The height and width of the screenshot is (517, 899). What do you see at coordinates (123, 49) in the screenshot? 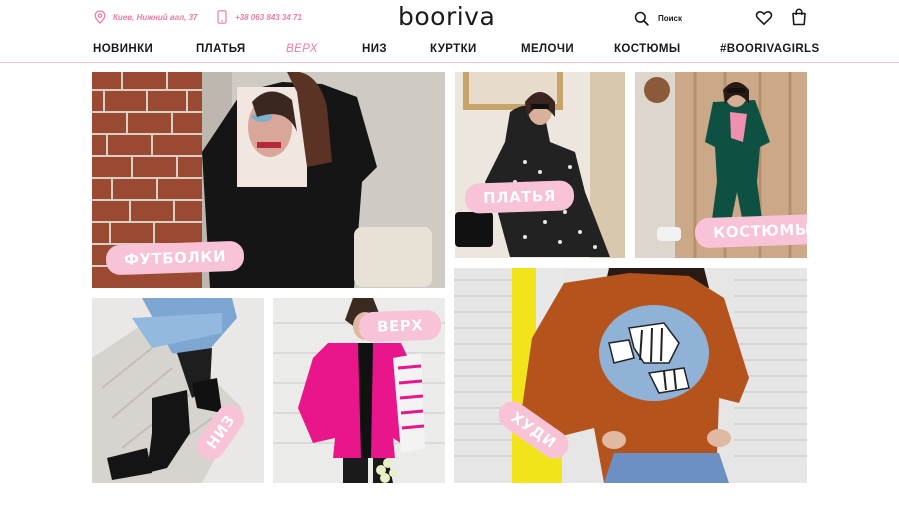
I see `nav-item-new: НОВИНКИ` at bounding box center [123, 49].